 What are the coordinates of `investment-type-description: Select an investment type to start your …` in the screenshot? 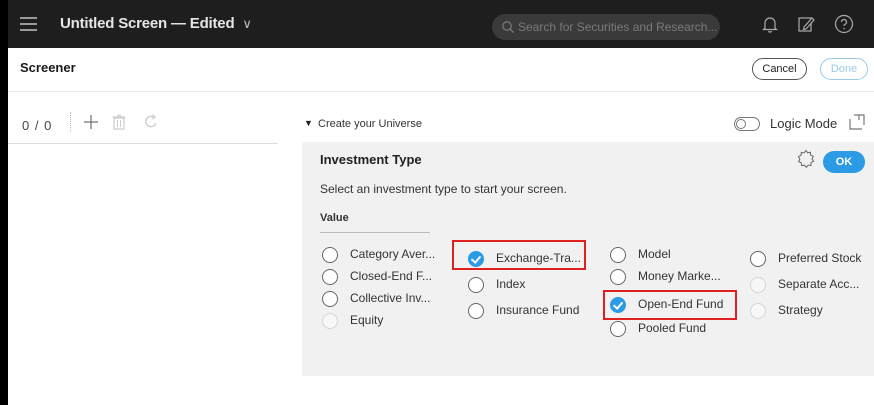 It's located at (443, 189).